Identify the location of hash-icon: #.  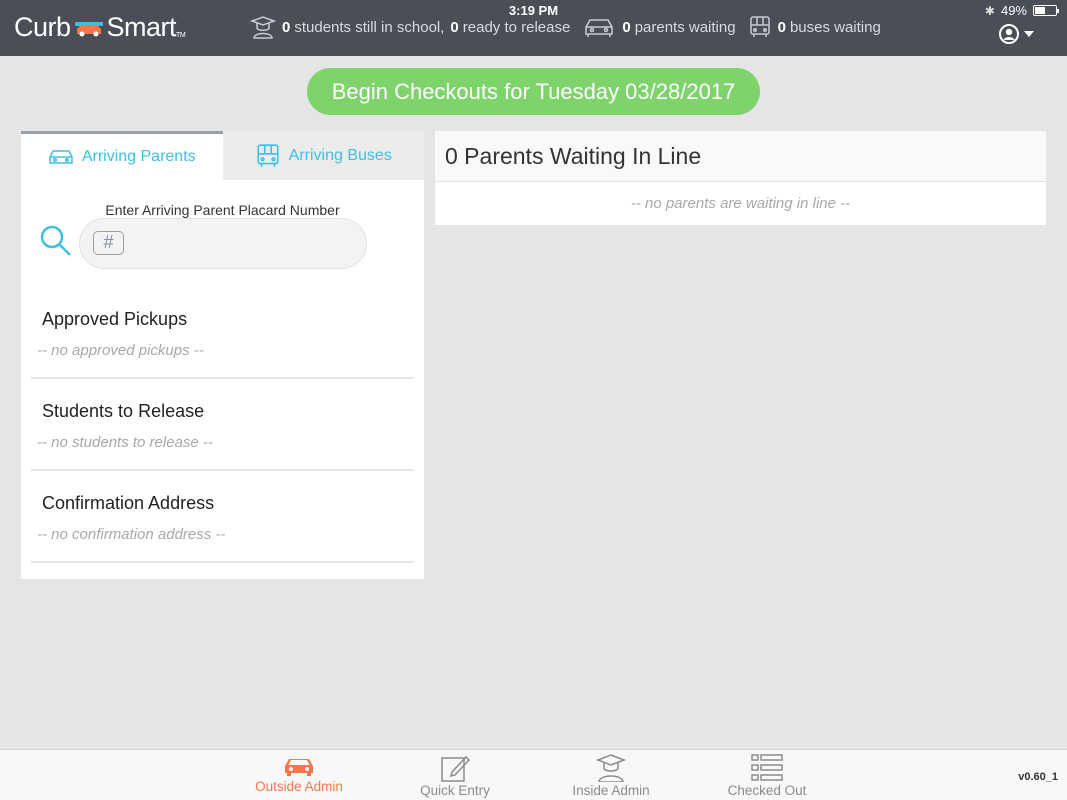
(108, 243).